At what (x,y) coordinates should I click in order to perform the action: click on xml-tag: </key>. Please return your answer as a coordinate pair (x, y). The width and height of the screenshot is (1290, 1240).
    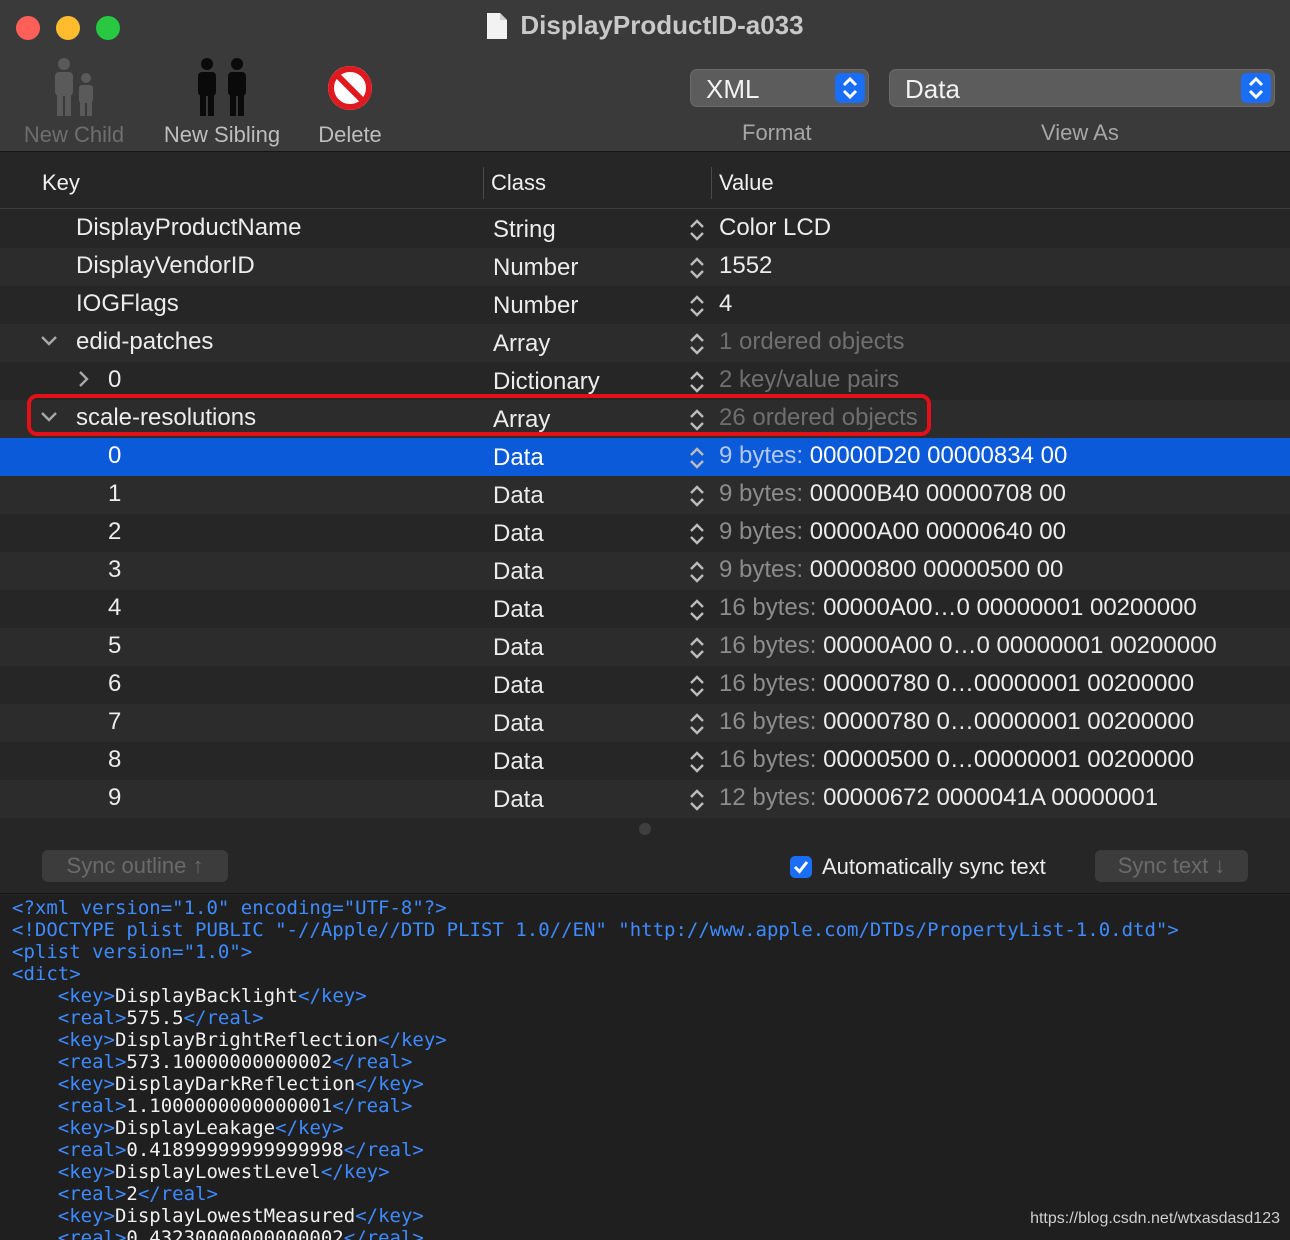
    Looking at the image, I should click on (412, 1040).